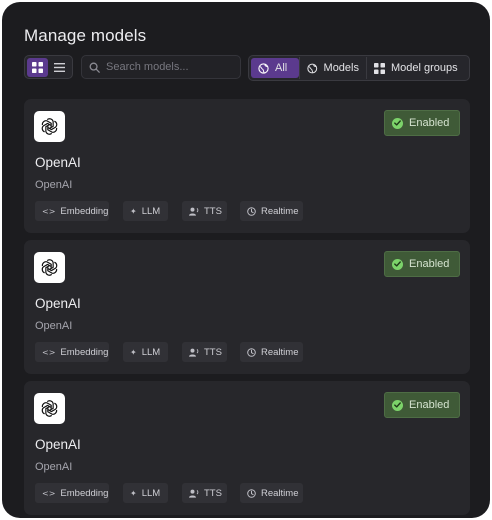 This screenshot has height=520, width=492. I want to click on filter-model-groups: Model groups, so click(417, 68).